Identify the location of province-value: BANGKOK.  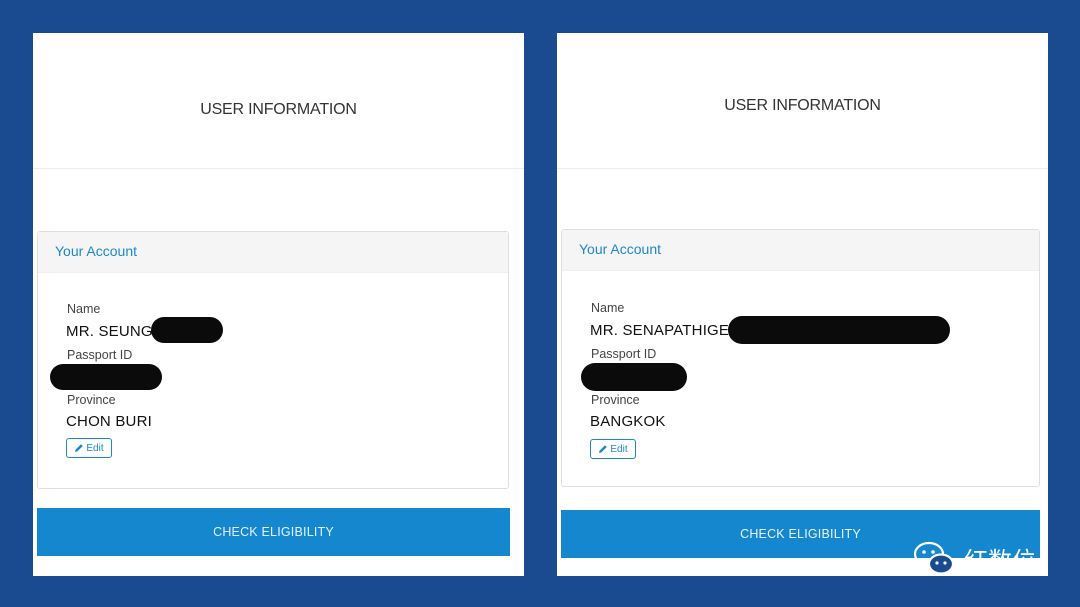
(628, 421).